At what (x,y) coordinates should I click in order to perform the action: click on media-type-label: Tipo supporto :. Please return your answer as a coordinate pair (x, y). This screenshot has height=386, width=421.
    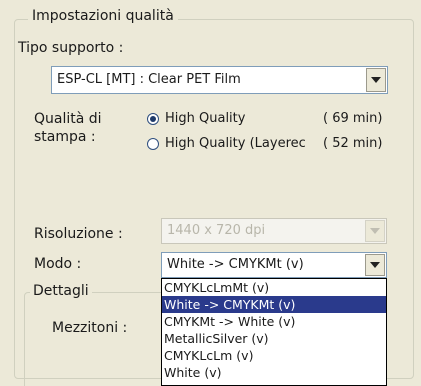
    Looking at the image, I should click on (71, 48).